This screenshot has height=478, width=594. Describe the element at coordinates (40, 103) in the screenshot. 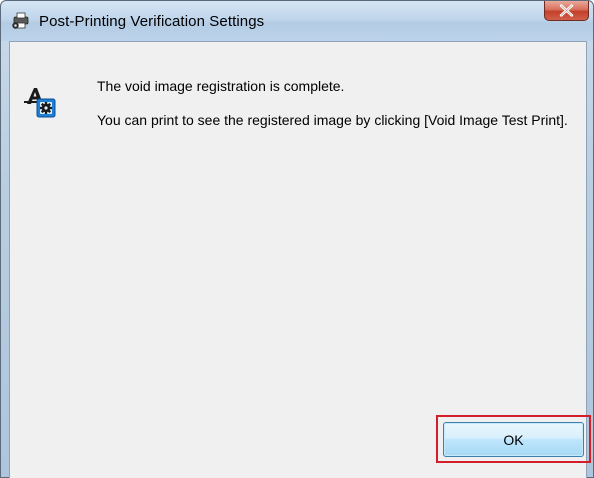

I see `void-image-settings-icon` at that location.